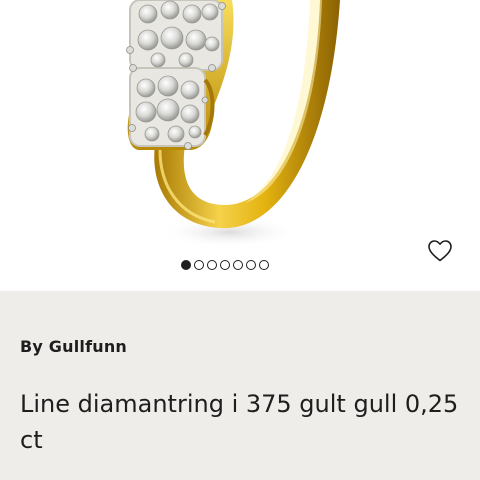  I want to click on heart-outline-icon, so click(440, 251).